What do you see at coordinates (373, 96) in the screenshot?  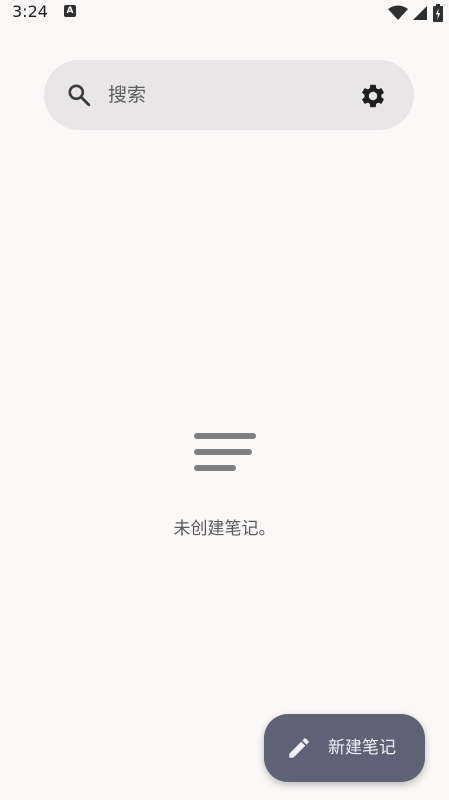 I see `gear-icon` at bounding box center [373, 96].